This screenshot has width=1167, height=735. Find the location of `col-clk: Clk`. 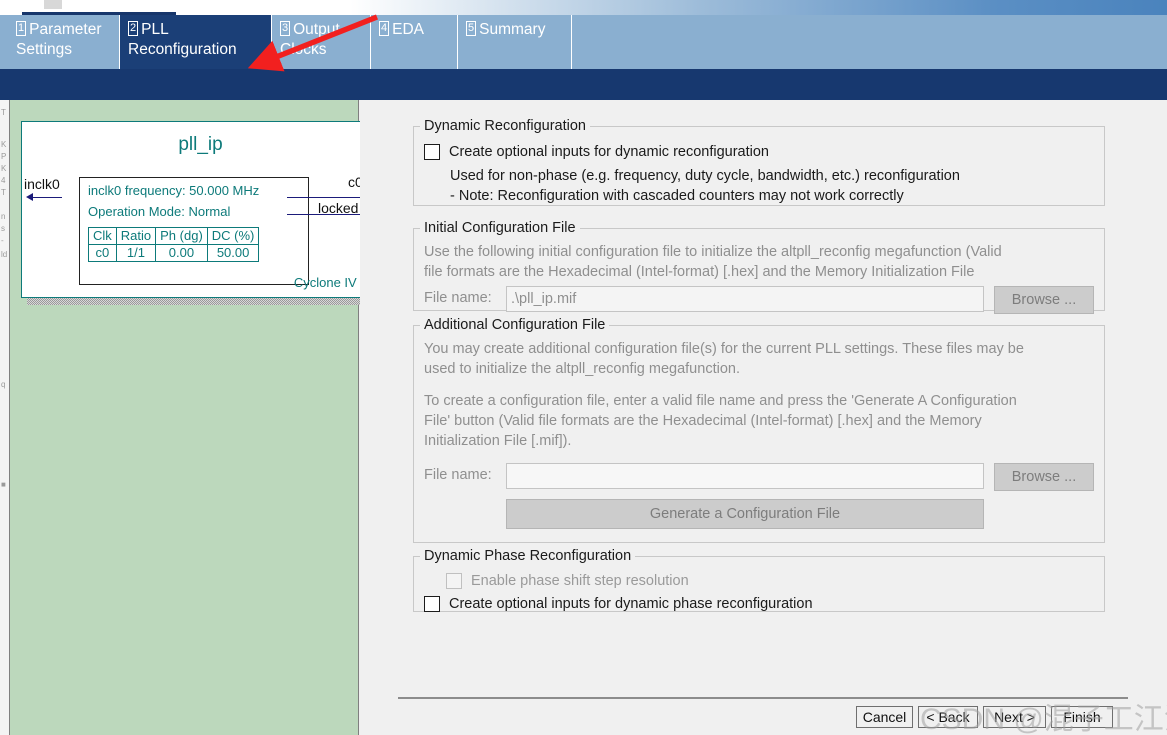

col-clk: Clk is located at coordinates (102, 236).